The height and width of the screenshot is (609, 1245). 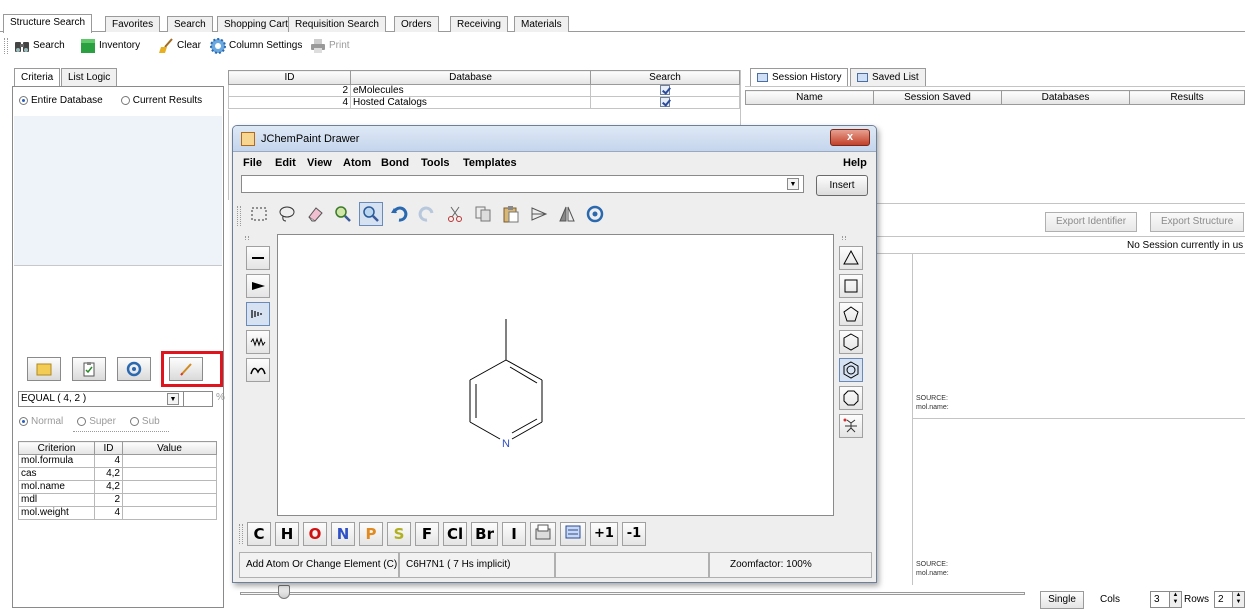 What do you see at coordinates (134, 369) in the screenshot?
I see `refresh-structure-button` at bounding box center [134, 369].